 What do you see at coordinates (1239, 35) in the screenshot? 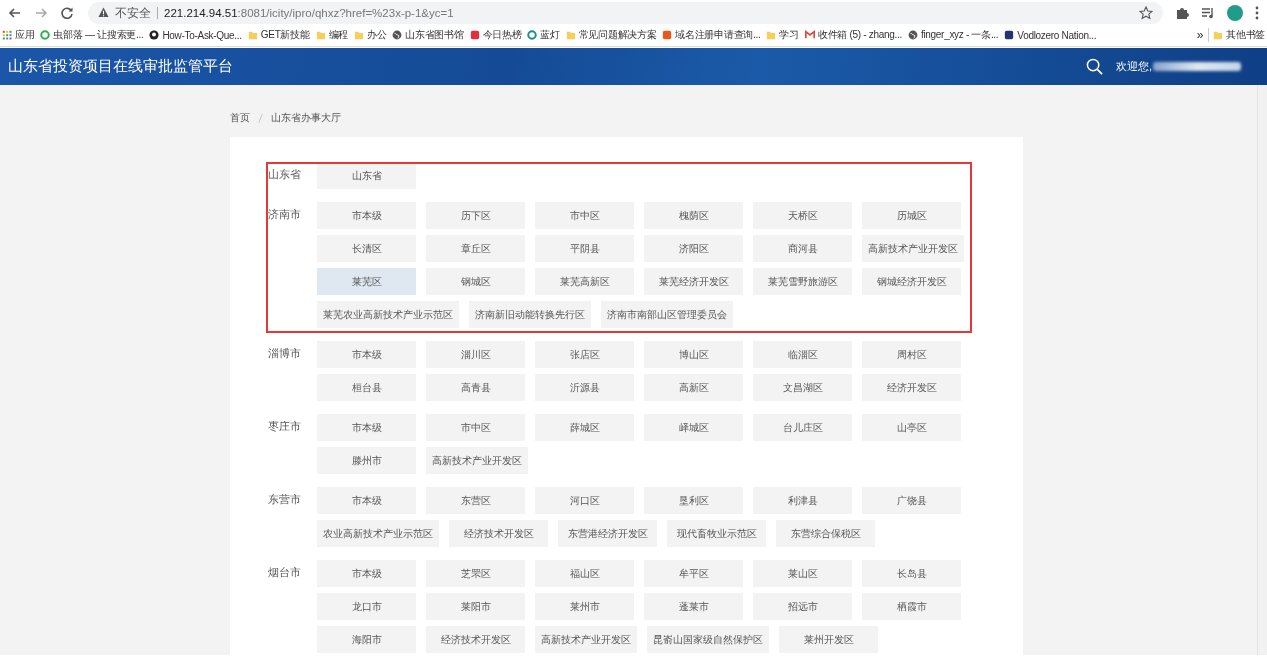
I see `bookmark-item: 其他书签` at bounding box center [1239, 35].